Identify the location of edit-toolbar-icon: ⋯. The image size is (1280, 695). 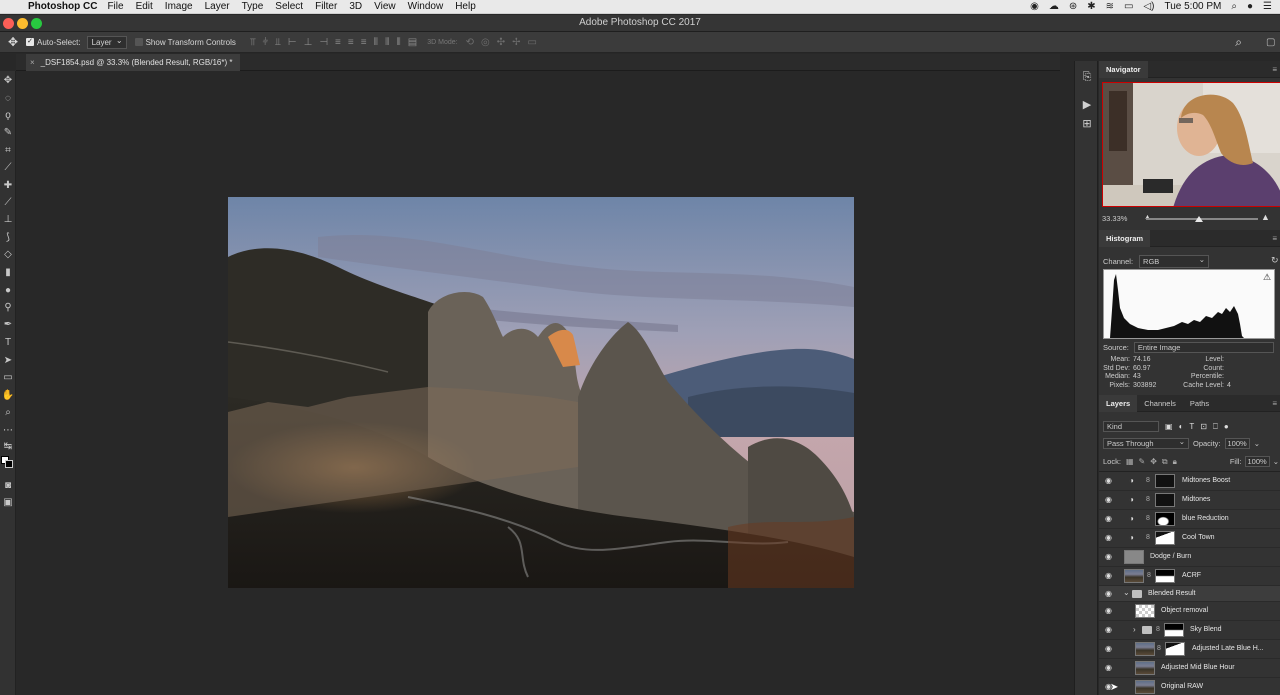
(8, 431).